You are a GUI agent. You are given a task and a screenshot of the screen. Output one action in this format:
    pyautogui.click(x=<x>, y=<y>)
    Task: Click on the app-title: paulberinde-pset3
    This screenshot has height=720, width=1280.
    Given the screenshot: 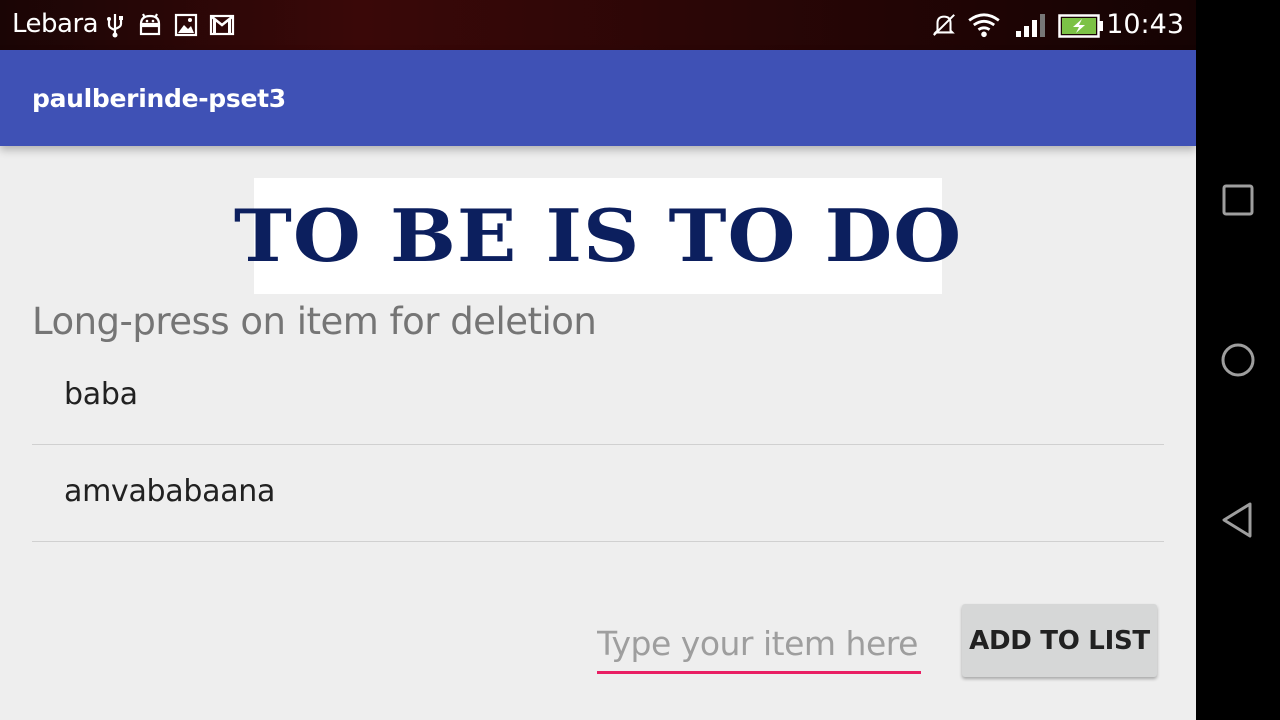 What is the action you would take?
    pyautogui.click(x=159, y=98)
    